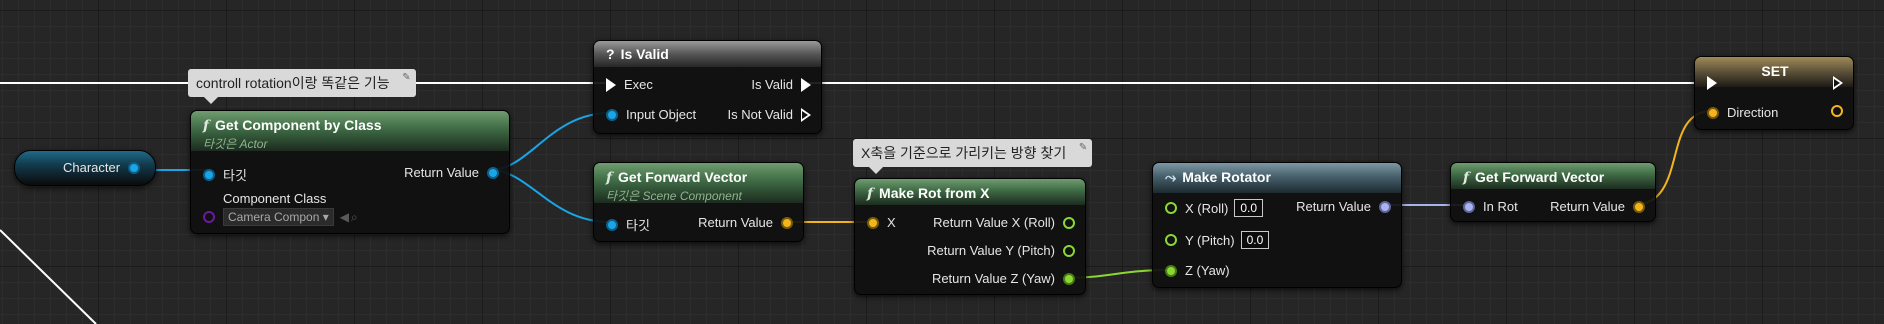 This screenshot has height=324, width=1884. Describe the element at coordinates (1171, 177) in the screenshot. I see `rotator-icon: ⤳` at that location.